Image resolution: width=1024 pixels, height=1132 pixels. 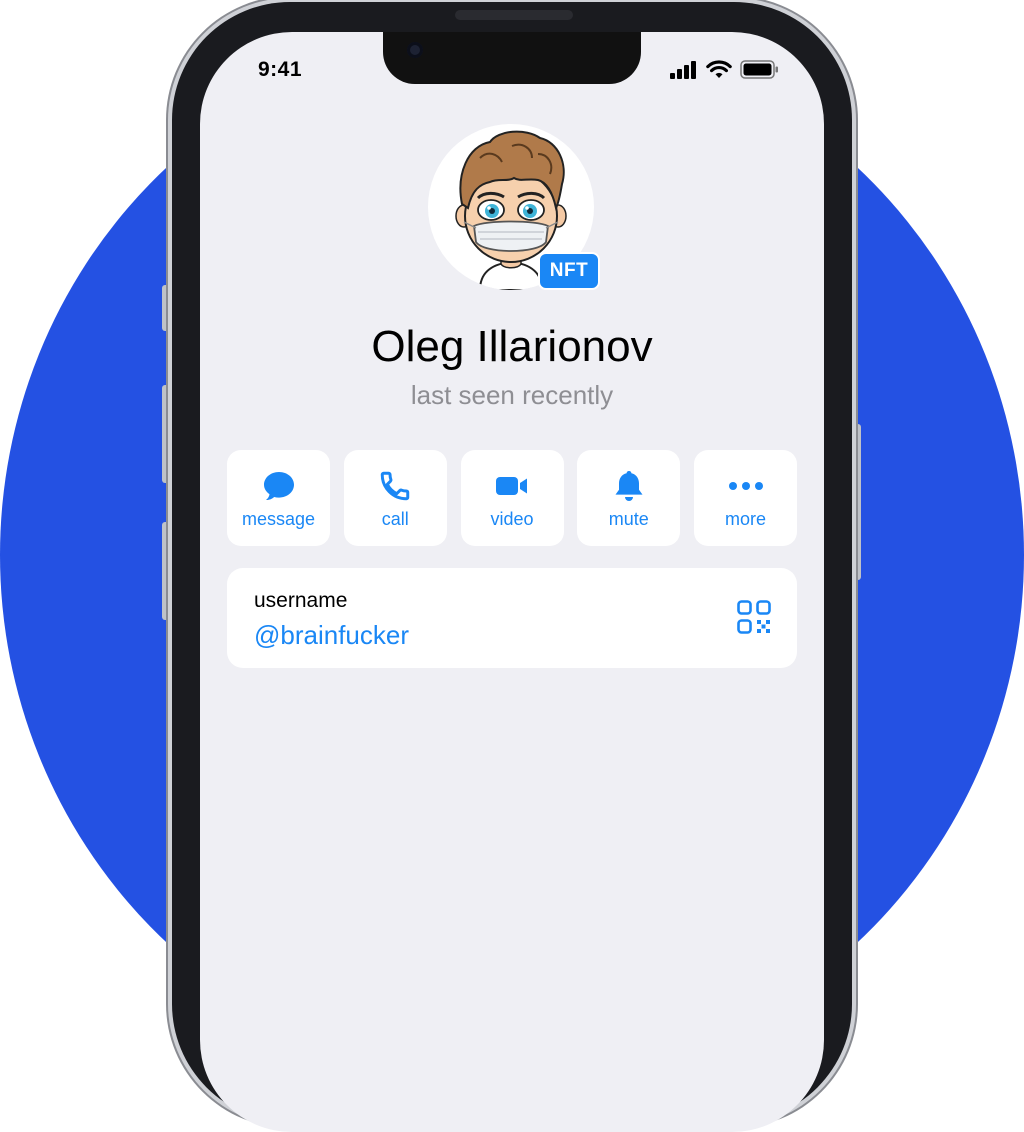 What do you see at coordinates (165, 434) in the screenshot?
I see `side-button-volume-up` at bounding box center [165, 434].